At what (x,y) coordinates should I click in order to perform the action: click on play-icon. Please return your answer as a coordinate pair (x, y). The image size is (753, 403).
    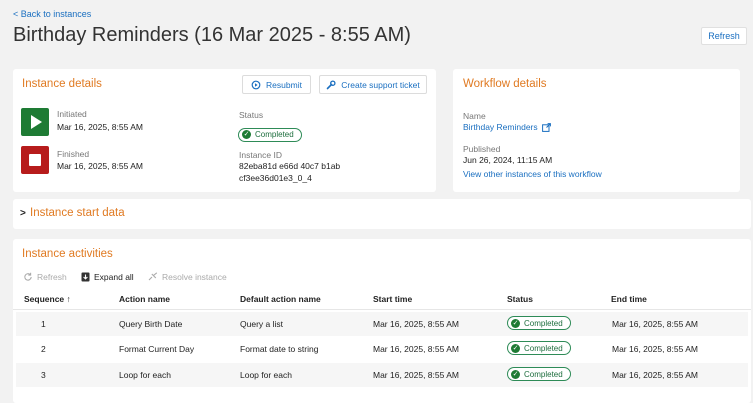
    Looking at the image, I should click on (35, 122).